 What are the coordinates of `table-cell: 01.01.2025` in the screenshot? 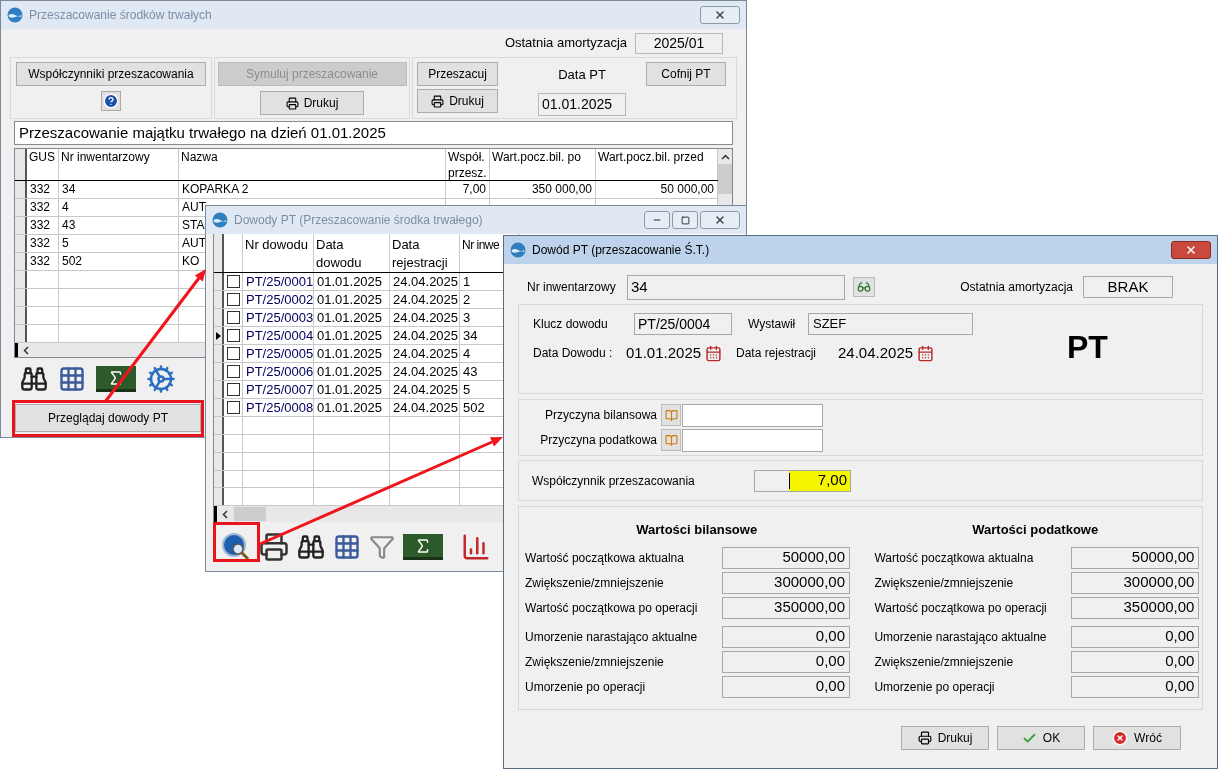 It's located at (350, 372).